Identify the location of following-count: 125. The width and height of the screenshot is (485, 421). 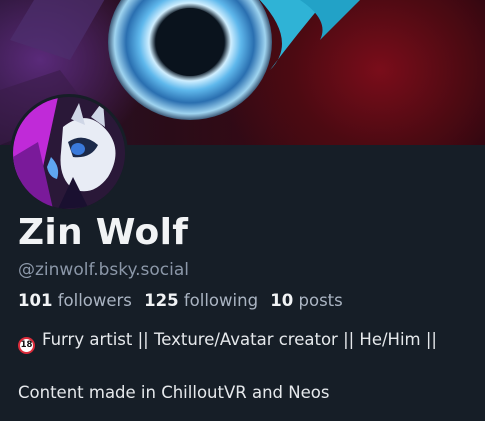
(161, 300).